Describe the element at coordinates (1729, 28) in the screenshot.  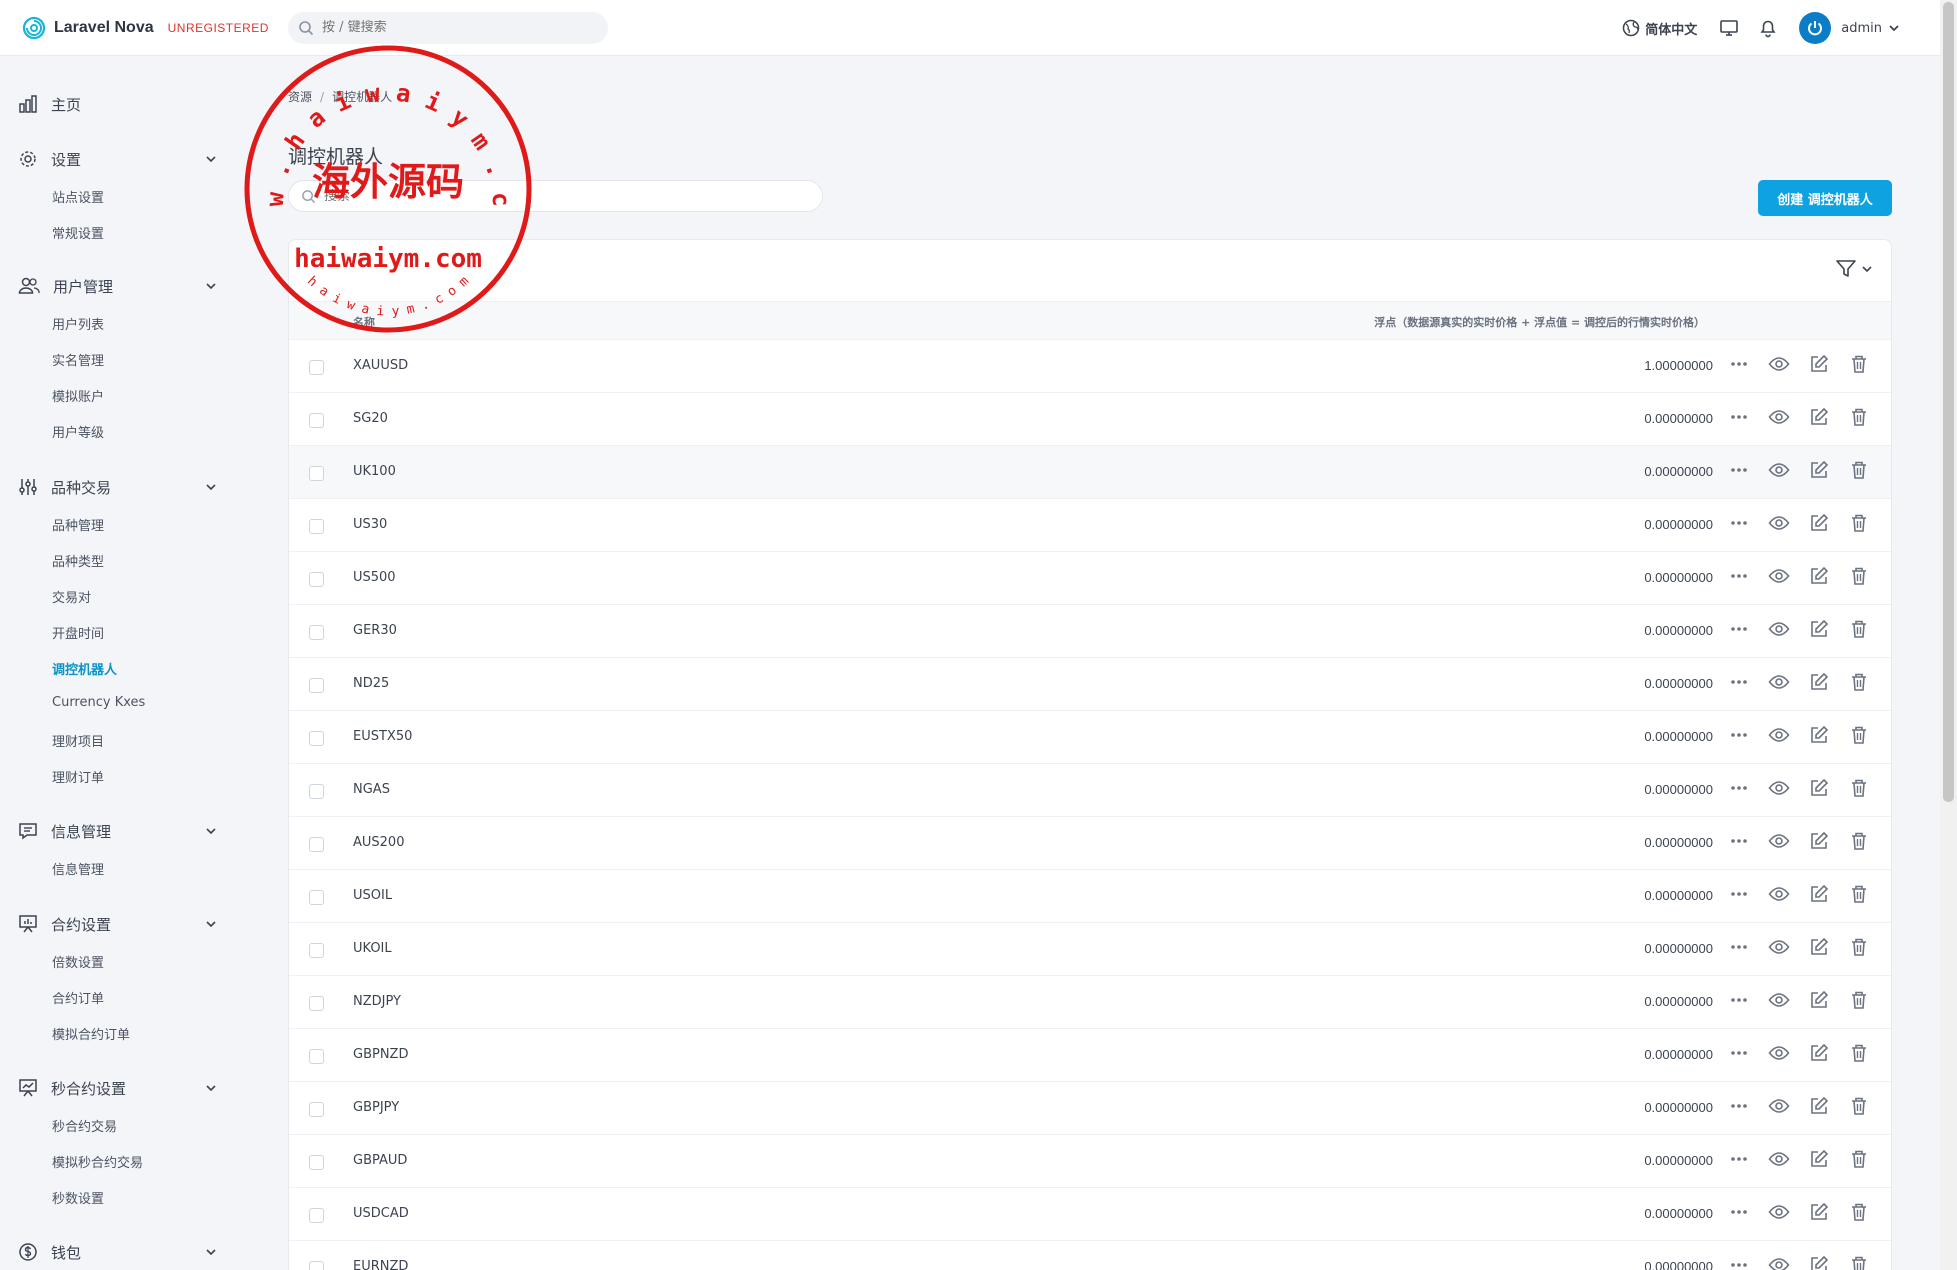
I see `desktop-icon` at that location.